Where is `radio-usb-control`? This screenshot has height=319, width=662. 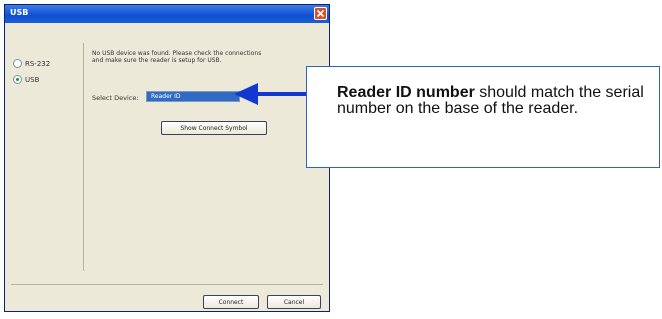 radio-usb-control is located at coordinates (17, 79).